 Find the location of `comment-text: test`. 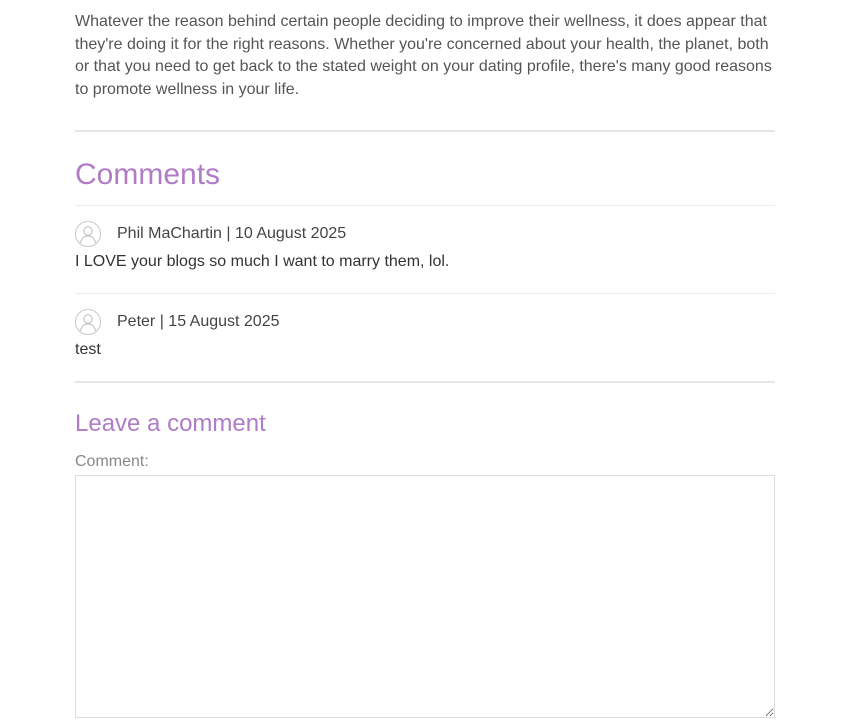

comment-text: test is located at coordinates (88, 349).